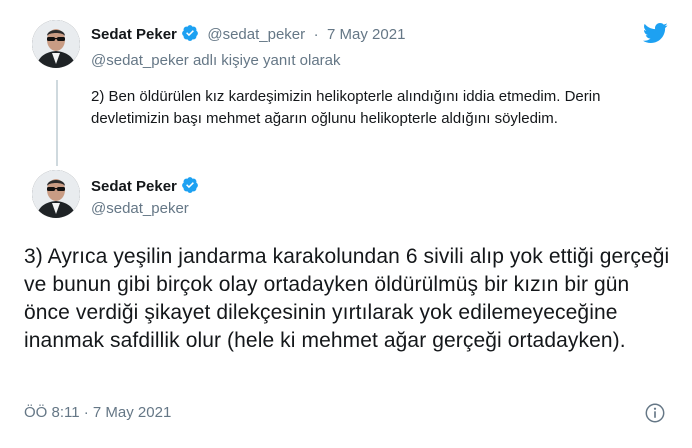 This screenshot has height=448, width=692. I want to click on reply-context: @sedat_peker adlı kişiye yanıt olarak, so click(216, 60).